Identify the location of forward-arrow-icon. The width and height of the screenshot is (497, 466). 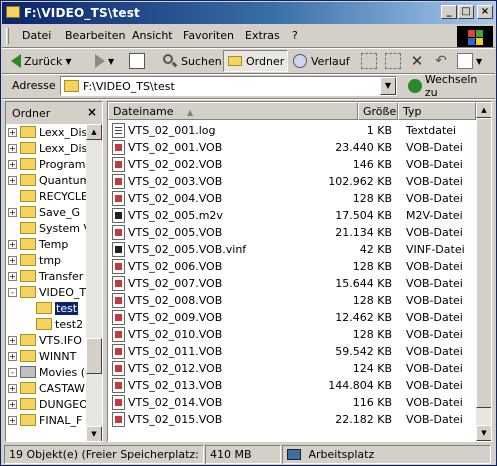
(100, 61).